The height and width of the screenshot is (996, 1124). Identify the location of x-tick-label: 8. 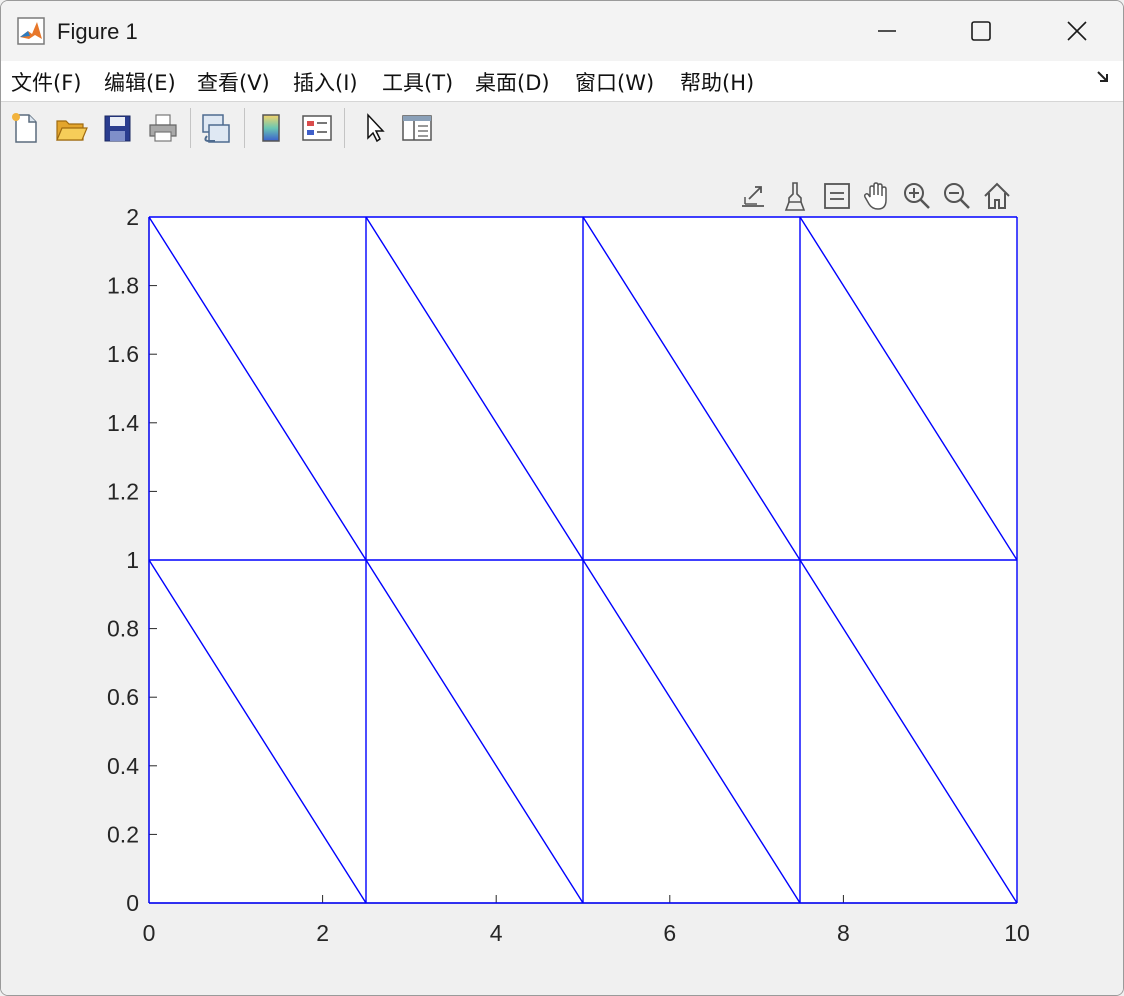
(843, 933).